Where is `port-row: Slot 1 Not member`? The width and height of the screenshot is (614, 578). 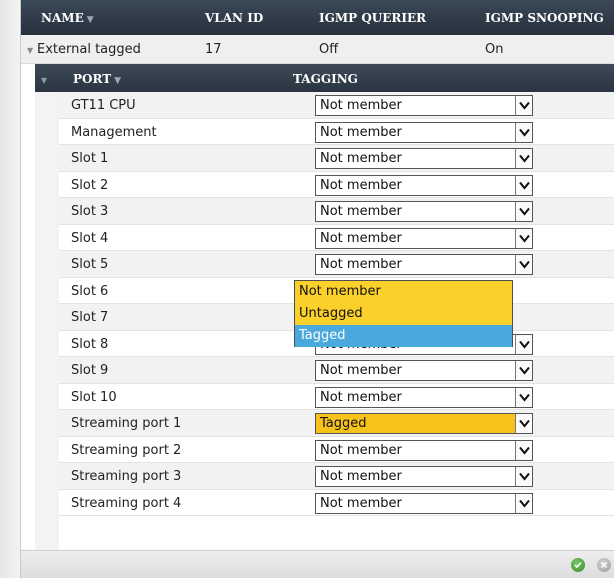
port-row: Slot 1 Not member is located at coordinates (336, 158).